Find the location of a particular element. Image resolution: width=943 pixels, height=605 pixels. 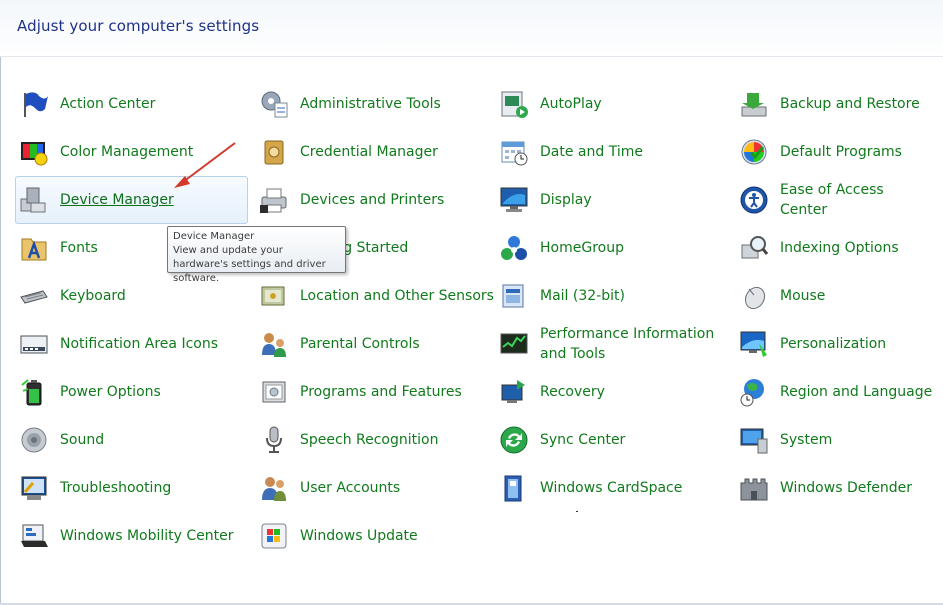

autoplay-icon is located at coordinates (514, 104).